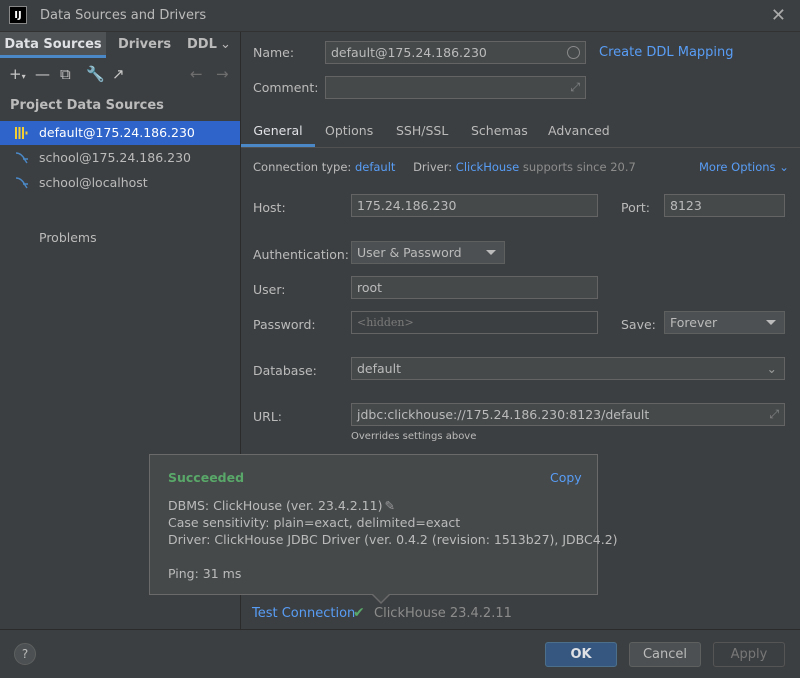 Image resolution: width=800 pixels, height=678 pixels. What do you see at coordinates (53, 45) in the screenshot?
I see `tab-data-sources: Data Sources` at bounding box center [53, 45].